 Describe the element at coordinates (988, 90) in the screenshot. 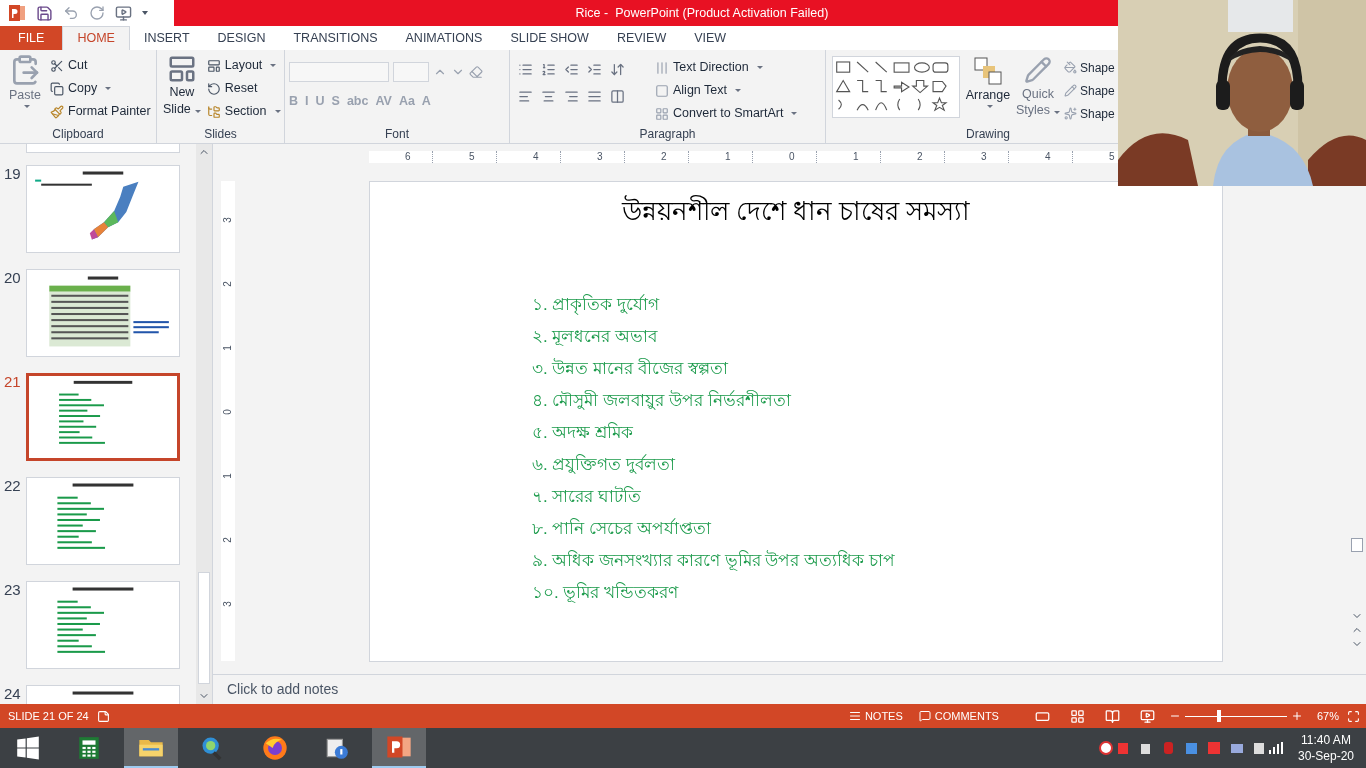

I see `arrange-button: Arrange` at that location.